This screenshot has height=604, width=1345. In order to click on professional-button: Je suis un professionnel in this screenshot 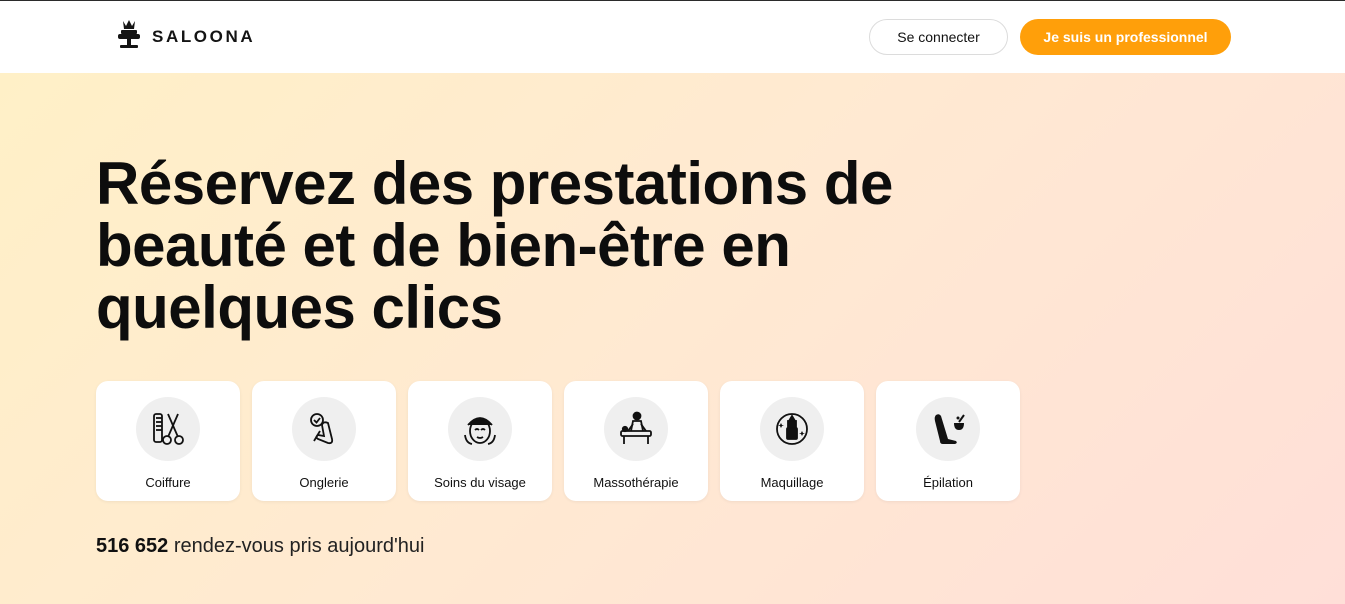, I will do `click(1125, 37)`.